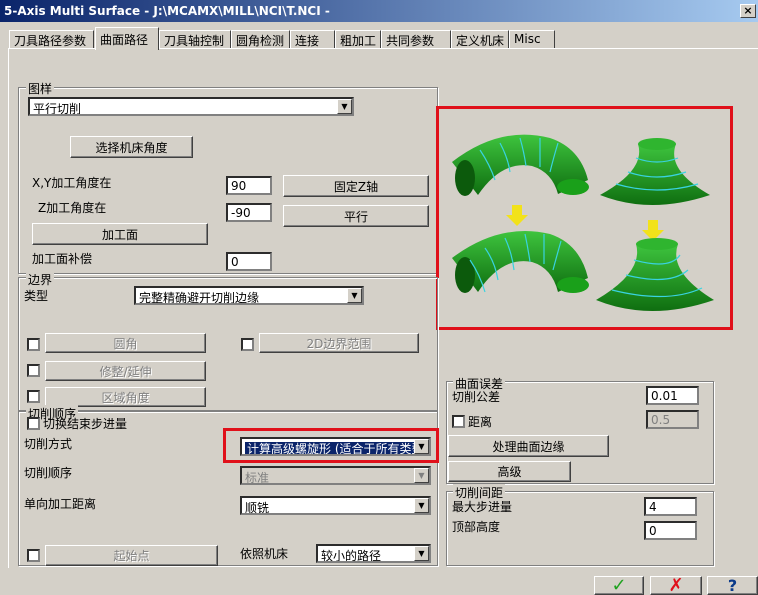  I want to click on cancel-button: ✗, so click(676, 585).